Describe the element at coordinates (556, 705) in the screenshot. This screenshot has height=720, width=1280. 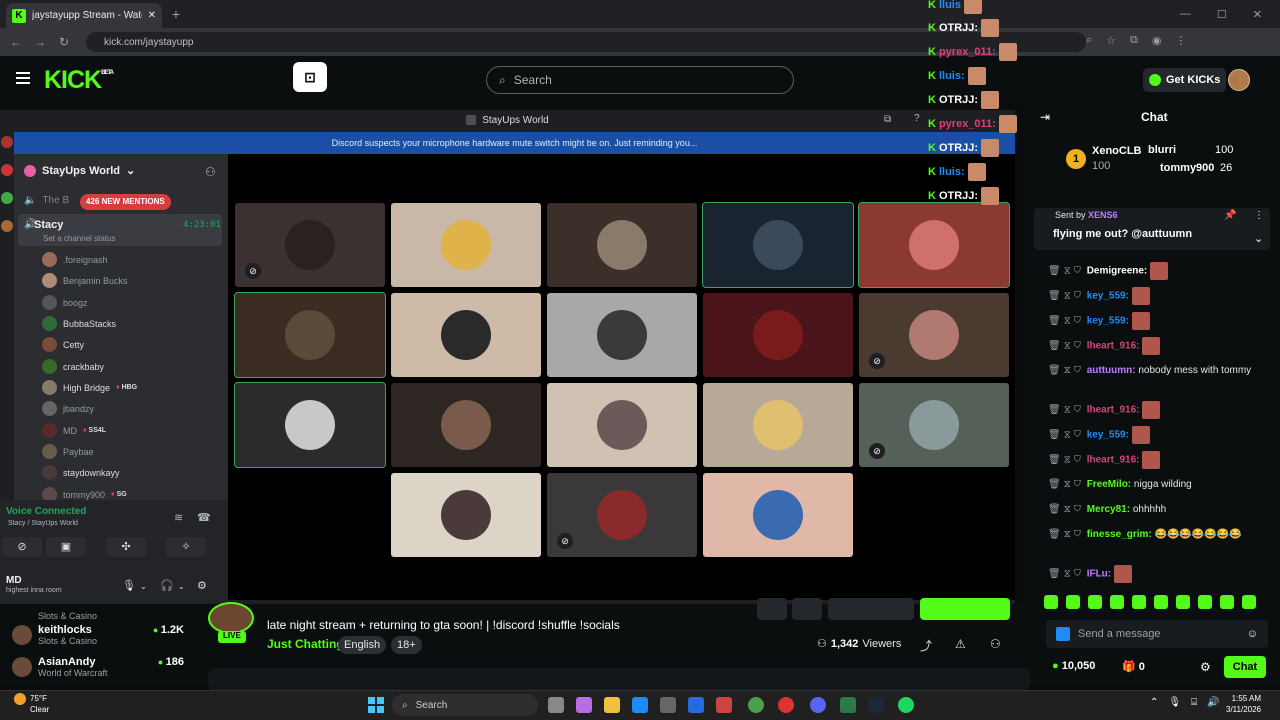
I see `task-view-icon` at that location.